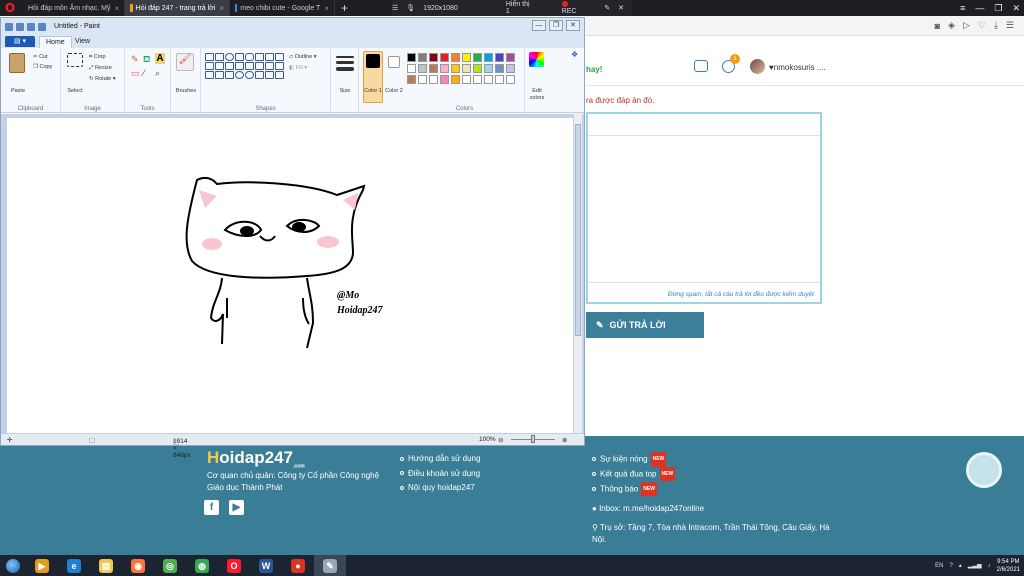 The height and width of the screenshot is (576, 1024). What do you see at coordinates (533, 439) in the screenshot?
I see `zoom-slider-thumb` at bounding box center [533, 439].